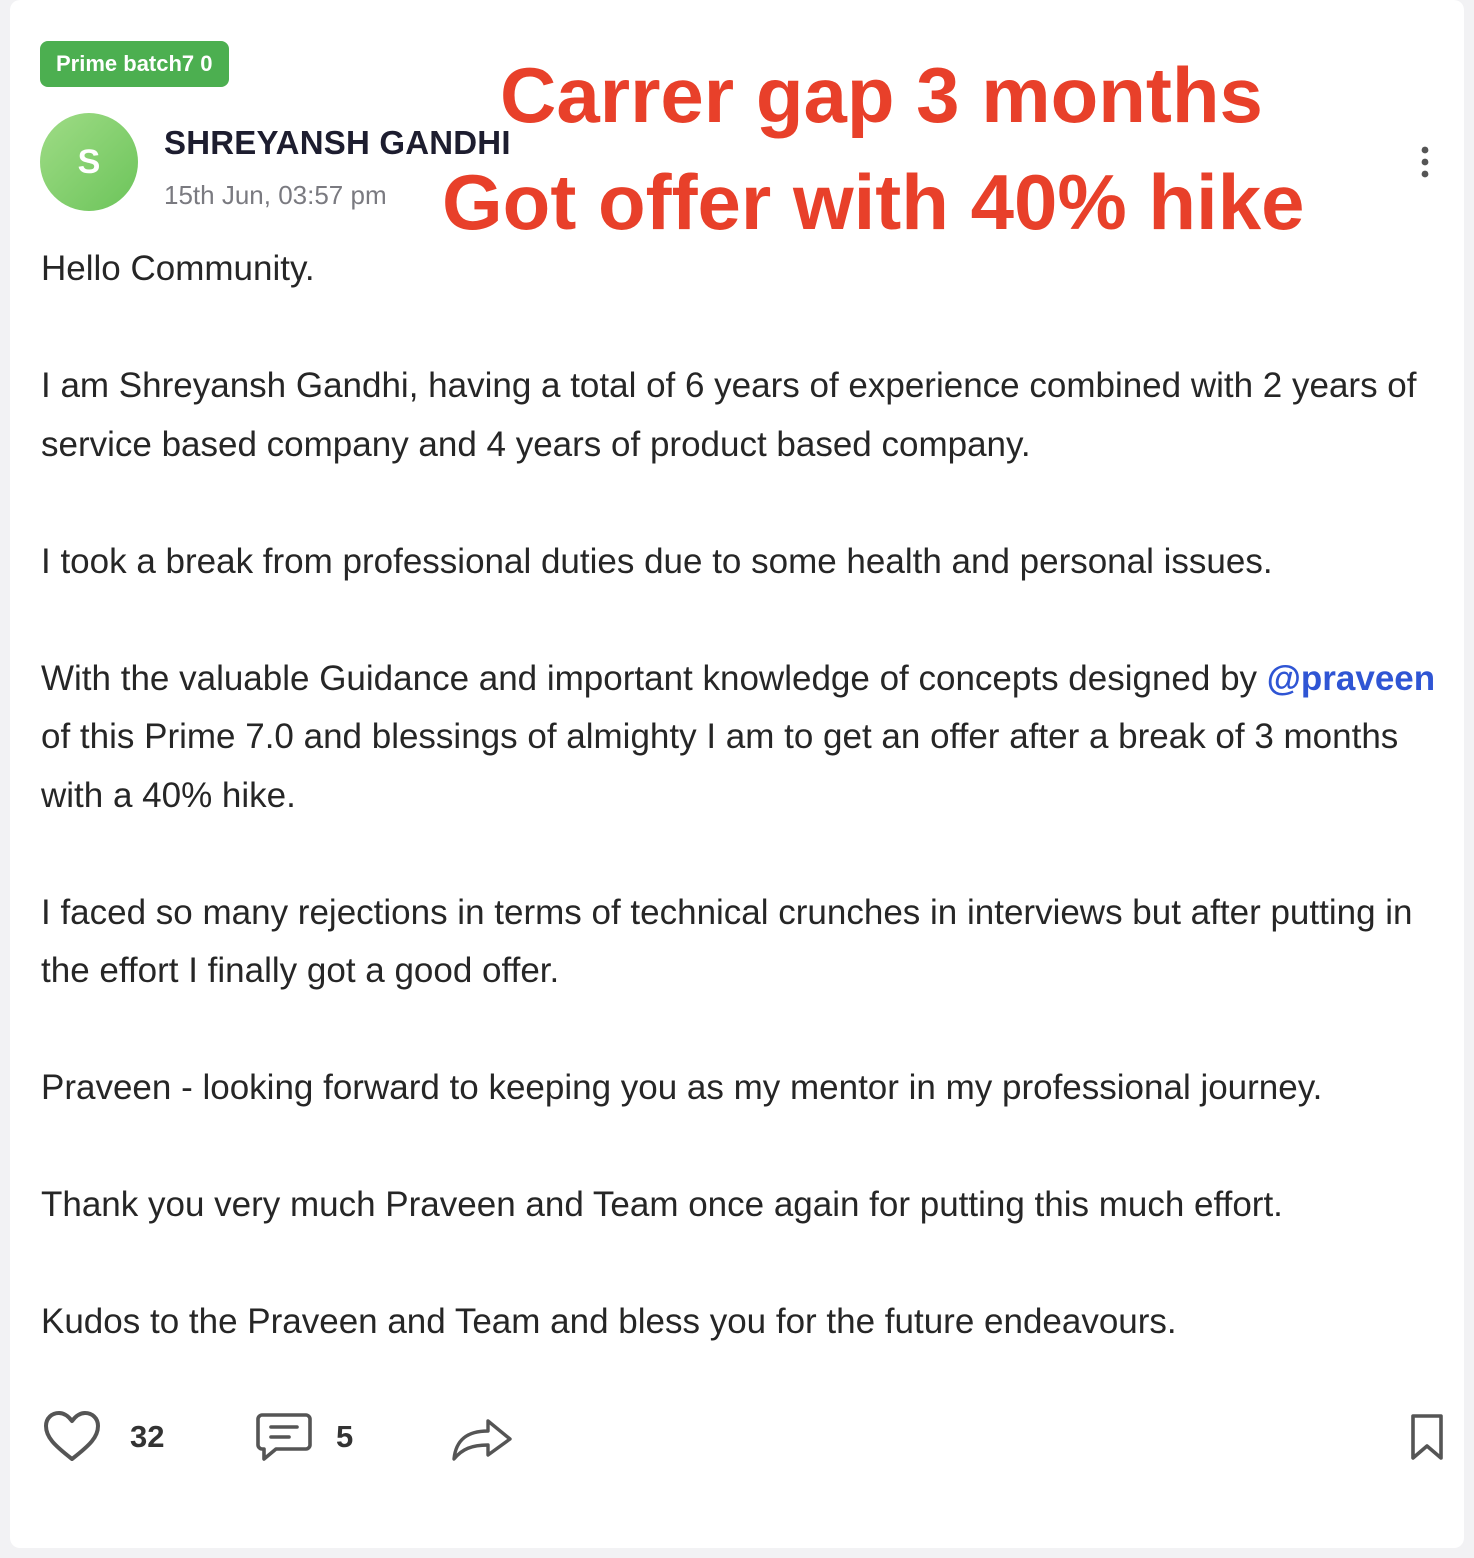 The height and width of the screenshot is (1558, 1474). I want to click on comment-count: 5, so click(345, 1436).